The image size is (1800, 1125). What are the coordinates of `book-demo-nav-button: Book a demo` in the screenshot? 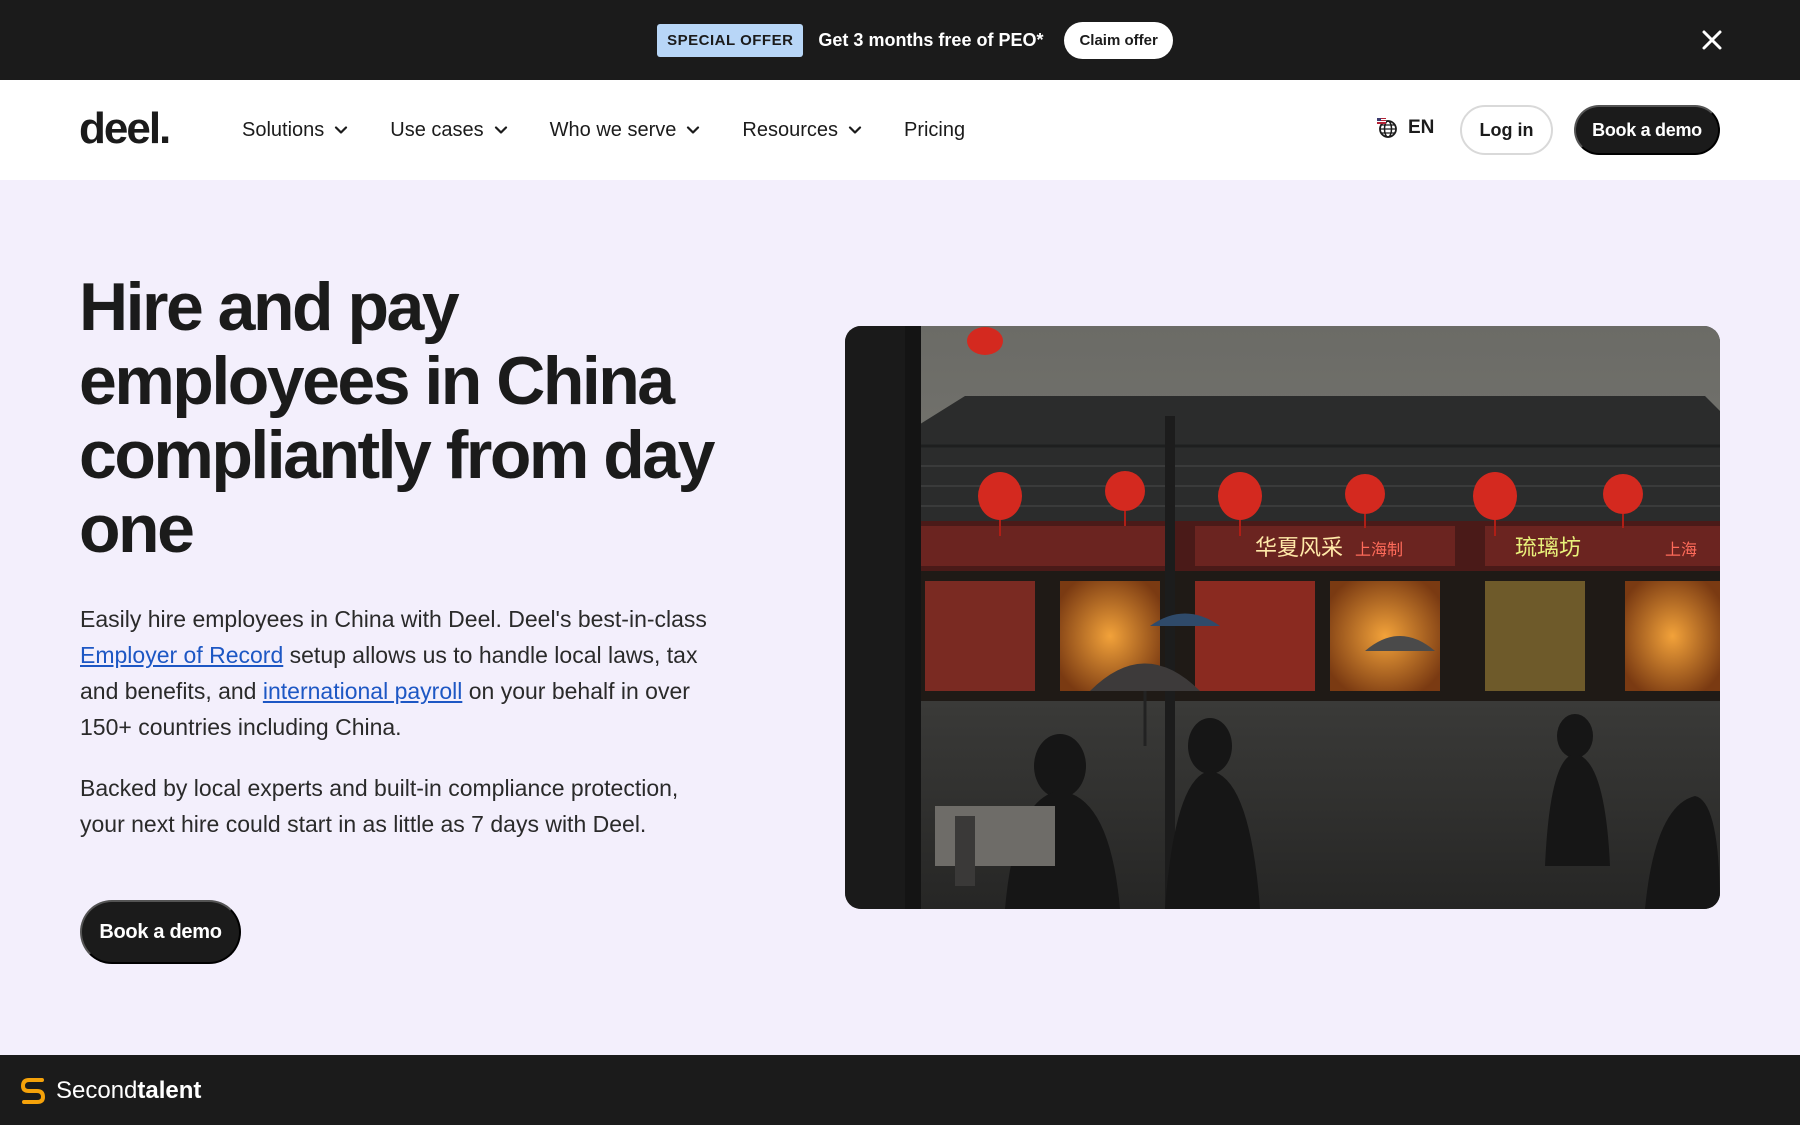 It's located at (1647, 130).